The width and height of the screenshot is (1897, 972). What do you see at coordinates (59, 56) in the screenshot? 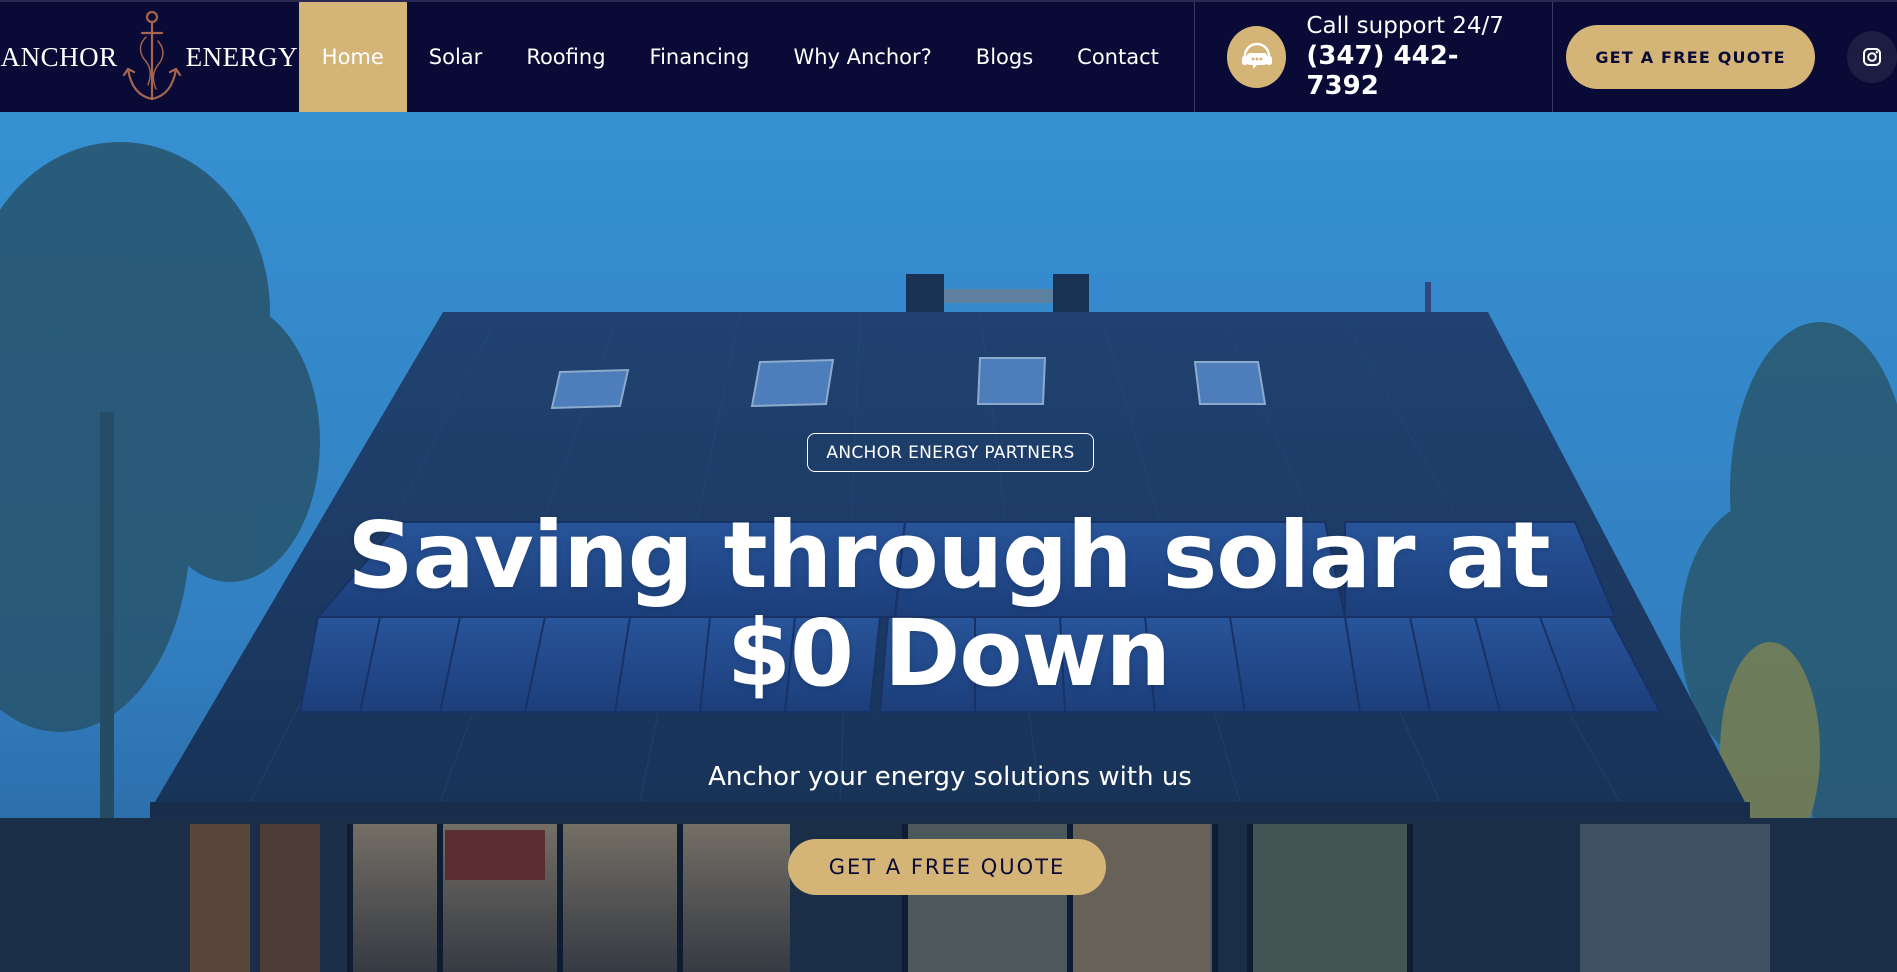
I see `brand-word-left: ANCHOR` at bounding box center [59, 56].